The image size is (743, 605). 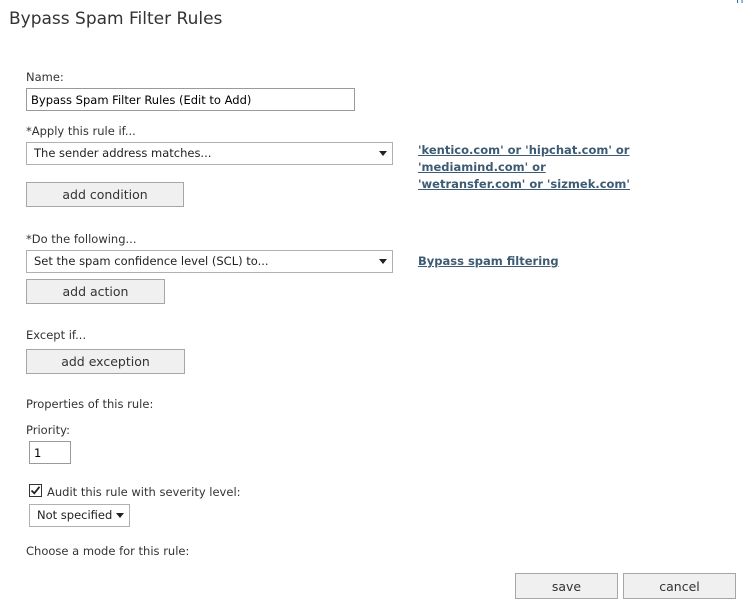 I want to click on severity-selected-text: Not specified, so click(x=75, y=515).